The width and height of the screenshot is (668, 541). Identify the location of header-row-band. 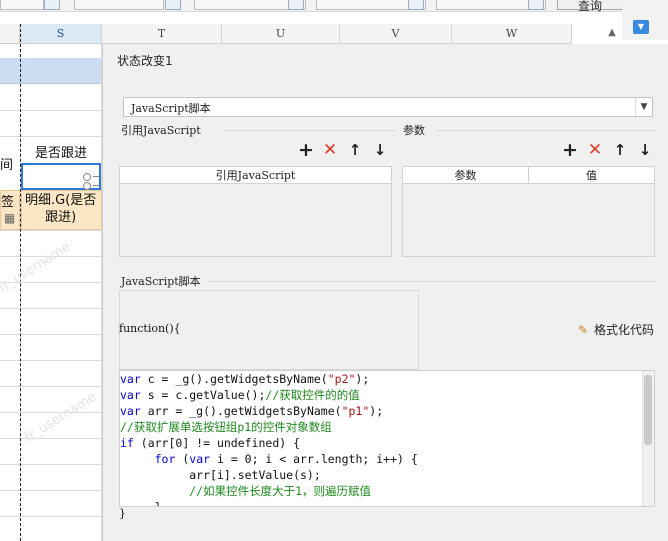
(51, 71).